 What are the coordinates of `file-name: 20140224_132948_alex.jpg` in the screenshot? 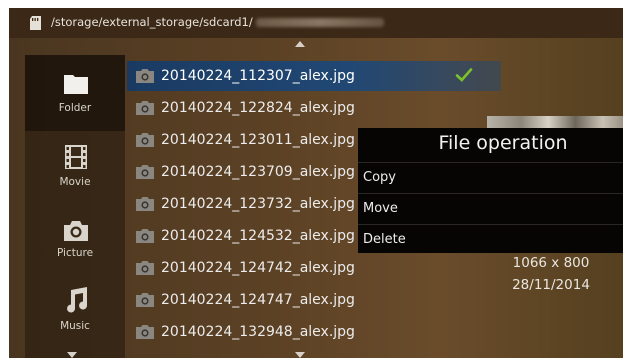 It's located at (258, 332).